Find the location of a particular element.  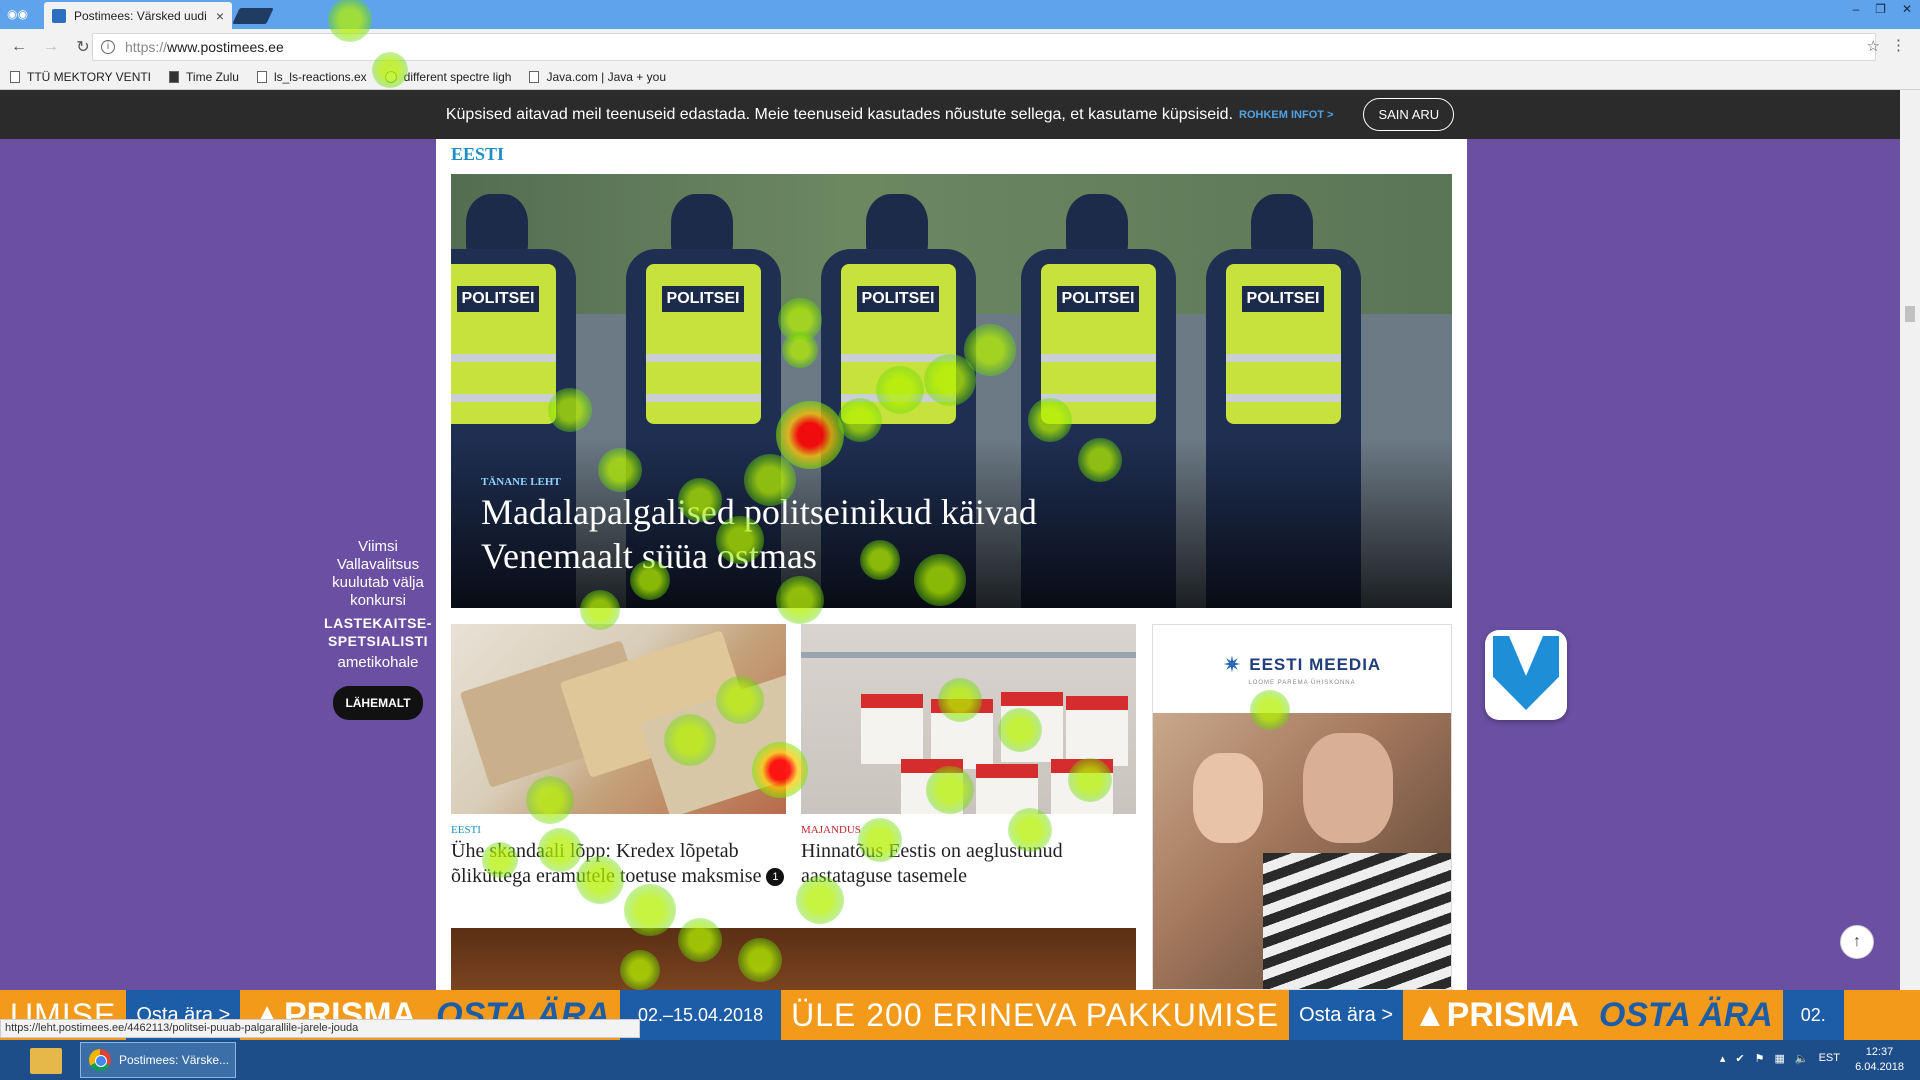

url-scheme: https:// is located at coordinates (146, 47).